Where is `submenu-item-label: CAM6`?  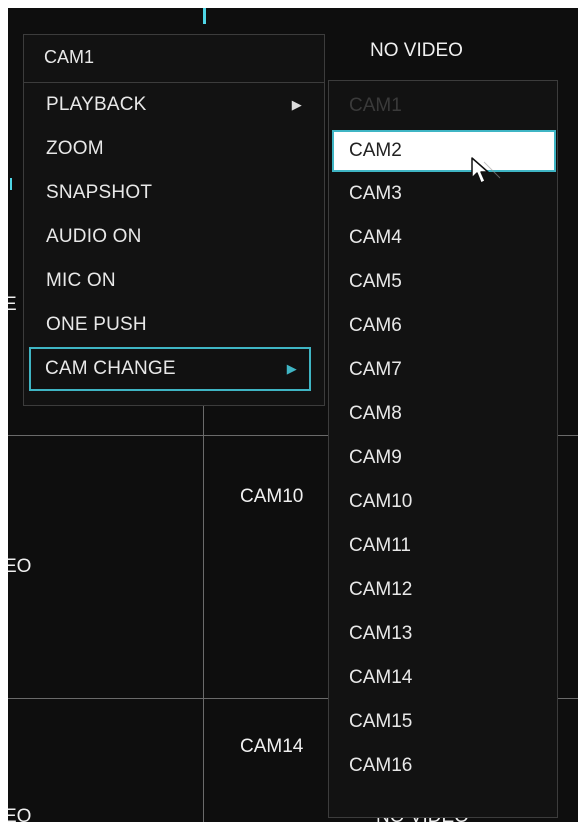 submenu-item-label: CAM6 is located at coordinates (375, 325).